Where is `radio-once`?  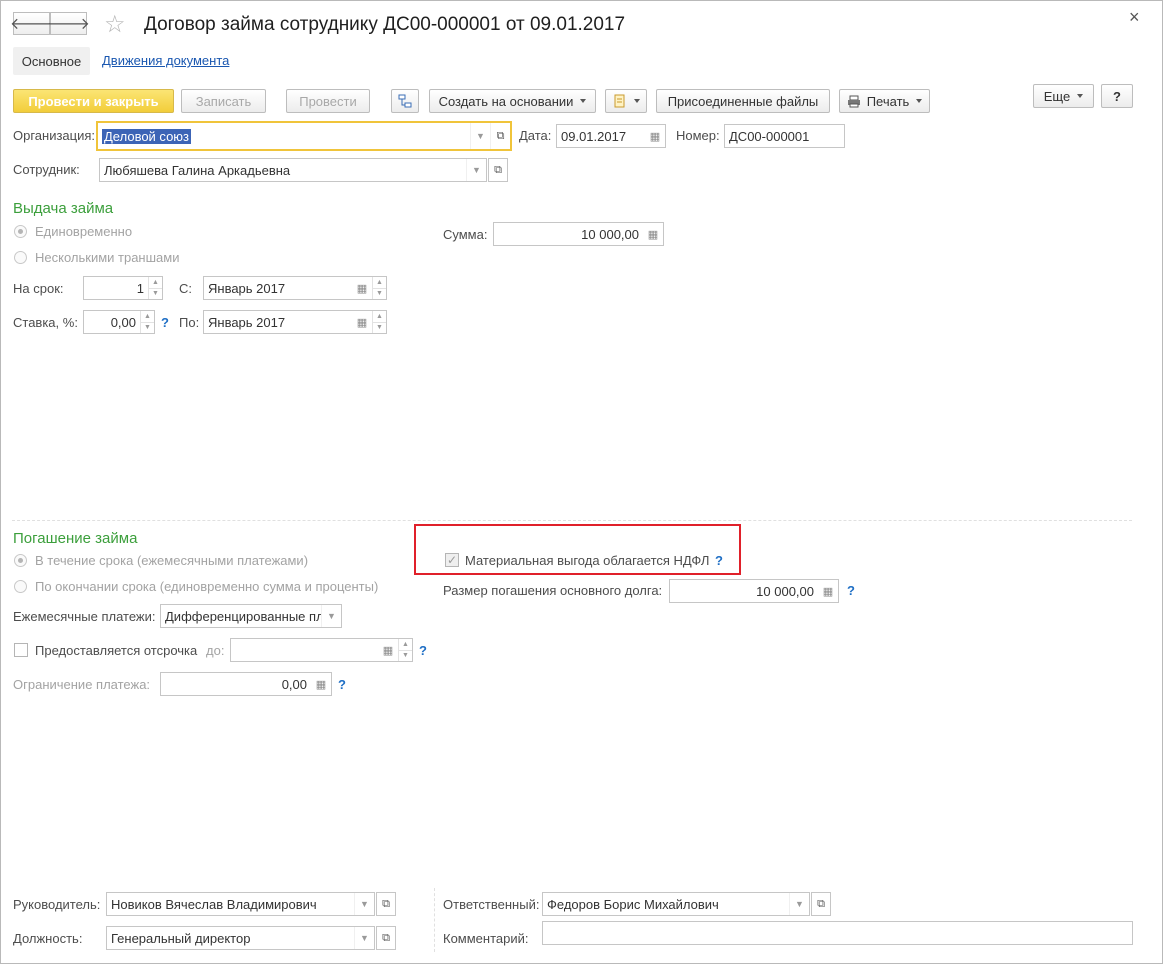
radio-once is located at coordinates (20, 231).